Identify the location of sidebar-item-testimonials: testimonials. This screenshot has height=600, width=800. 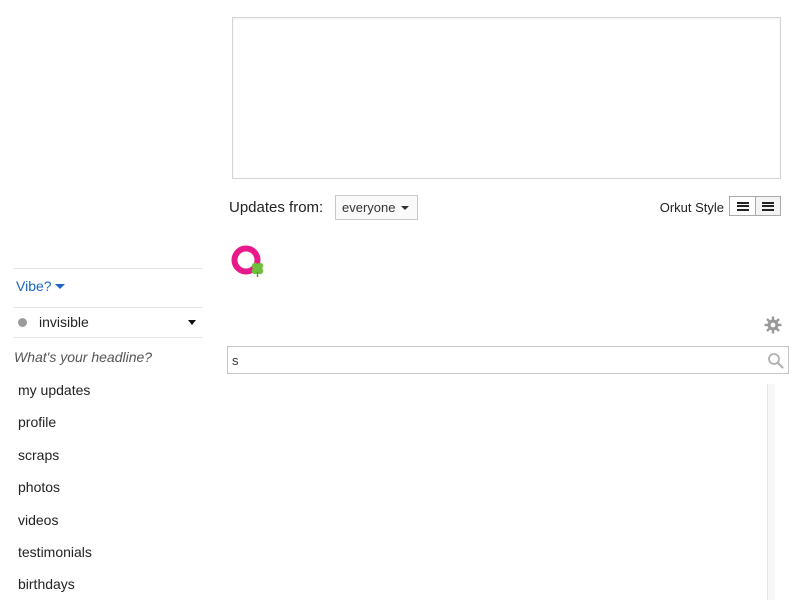
(55, 559).